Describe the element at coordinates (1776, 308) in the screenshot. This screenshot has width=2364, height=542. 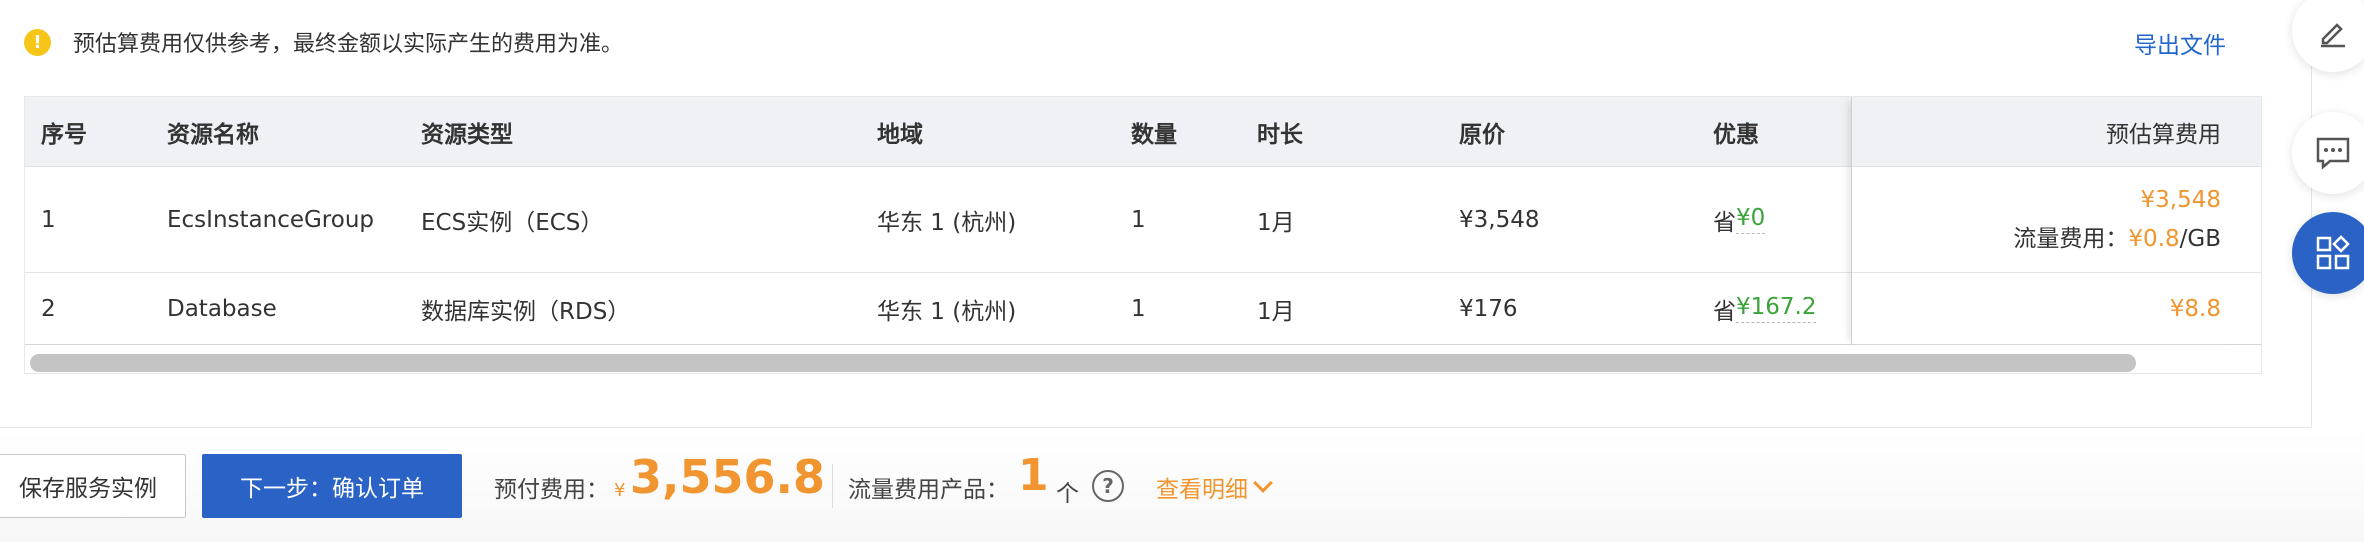
I see `discount-value: ¥167.2` at that location.